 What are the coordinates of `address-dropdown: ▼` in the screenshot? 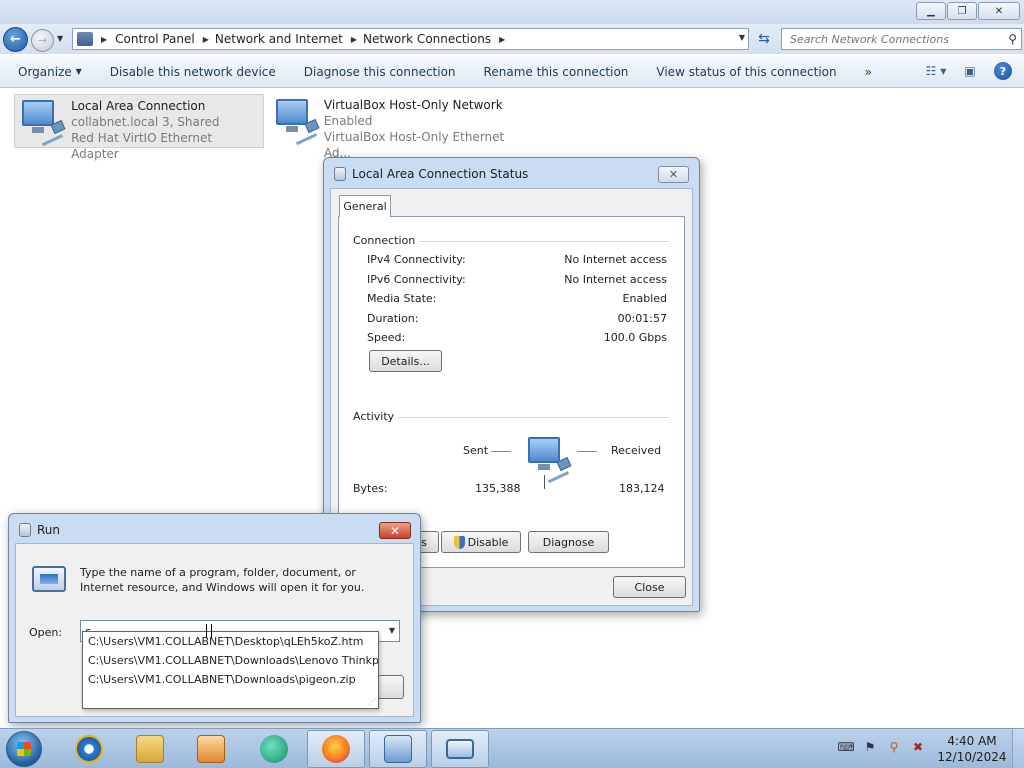 It's located at (742, 37).